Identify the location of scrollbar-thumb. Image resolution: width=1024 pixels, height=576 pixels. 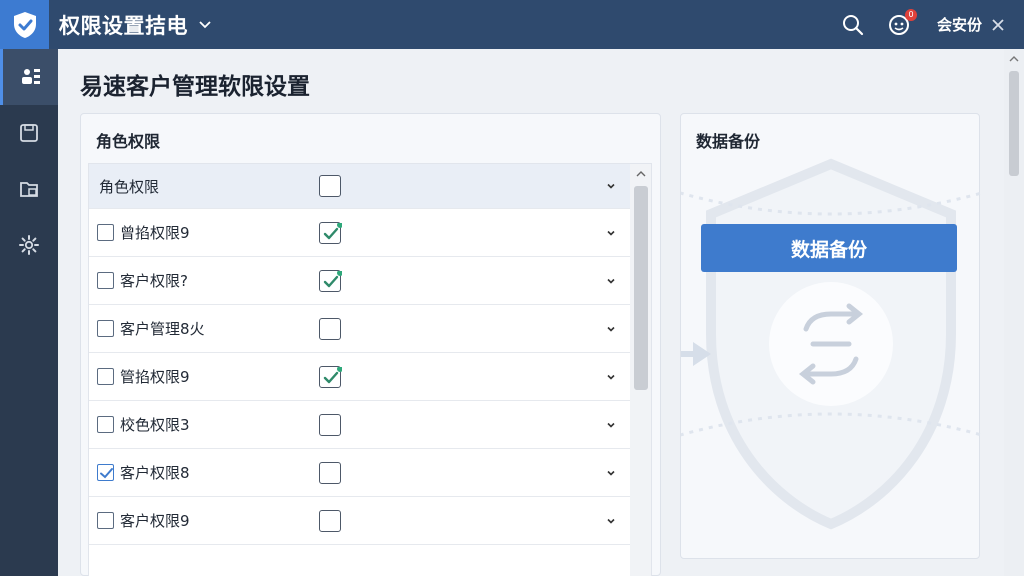
(641, 288).